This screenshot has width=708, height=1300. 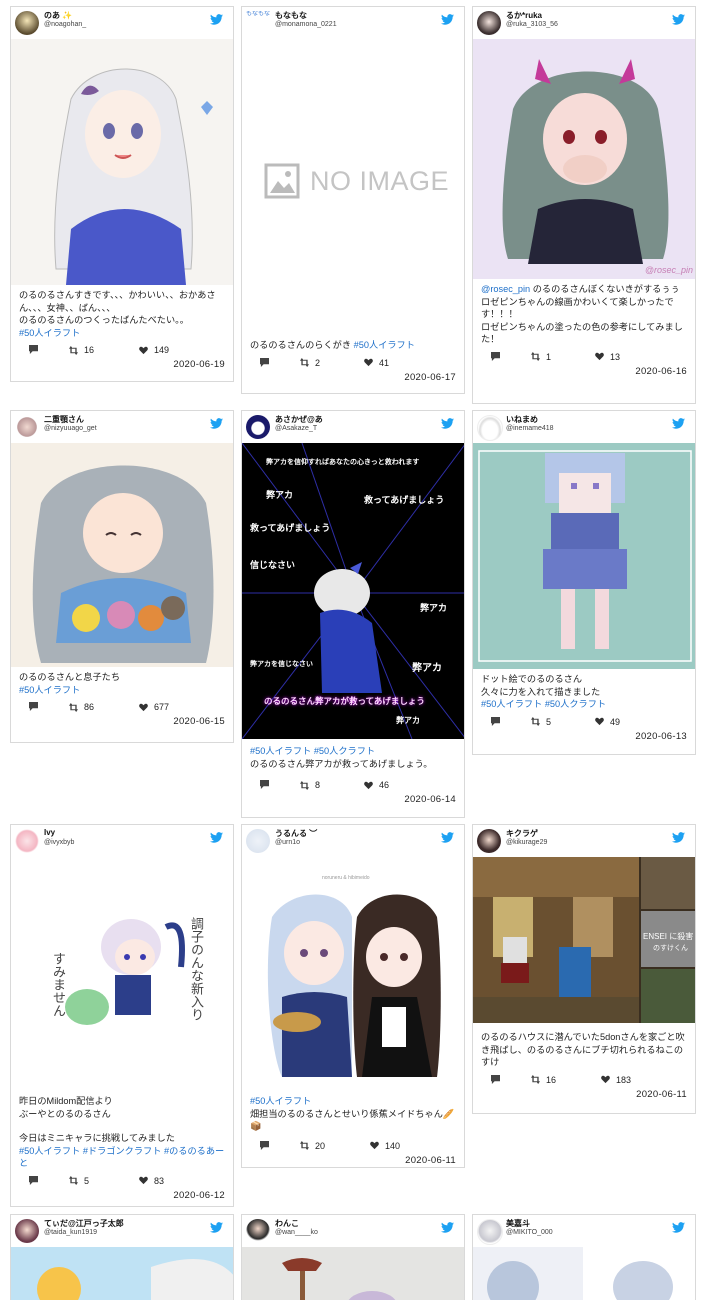 I want to click on mention-link: @rosec_pin, so click(x=505, y=289).